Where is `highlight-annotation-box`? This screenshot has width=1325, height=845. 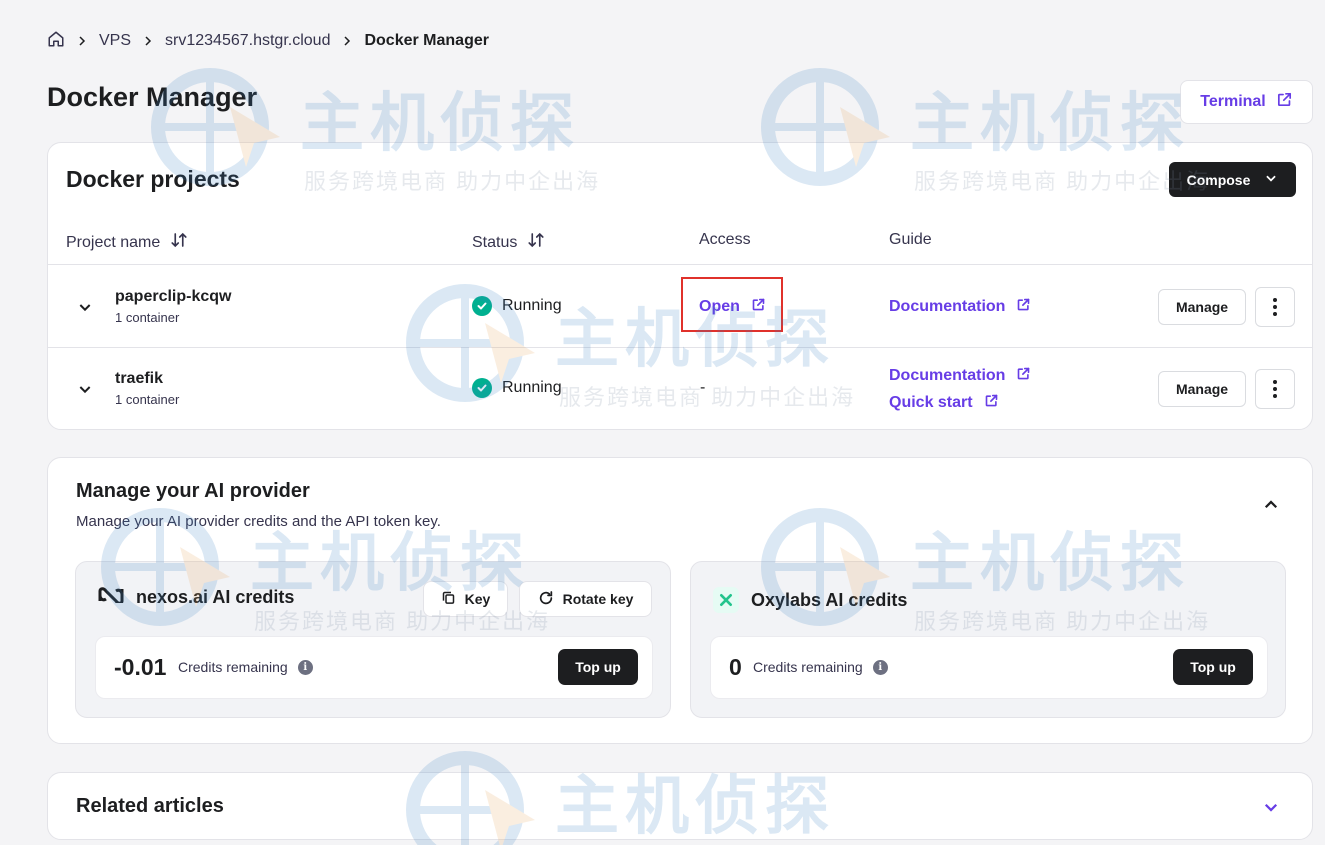
highlight-annotation-box is located at coordinates (732, 304).